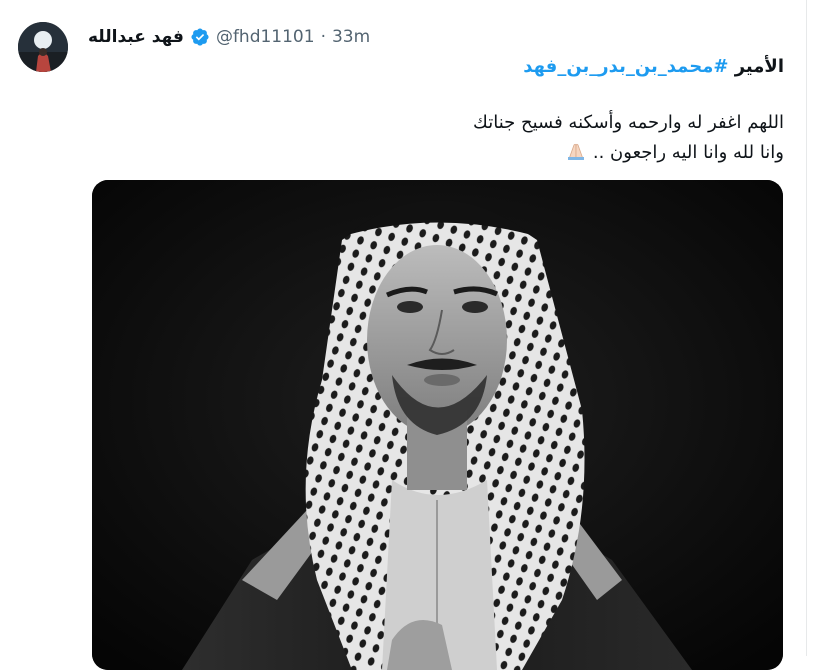 The width and height of the screenshot is (819, 670). I want to click on folded-hands-icon, so click(576, 151).